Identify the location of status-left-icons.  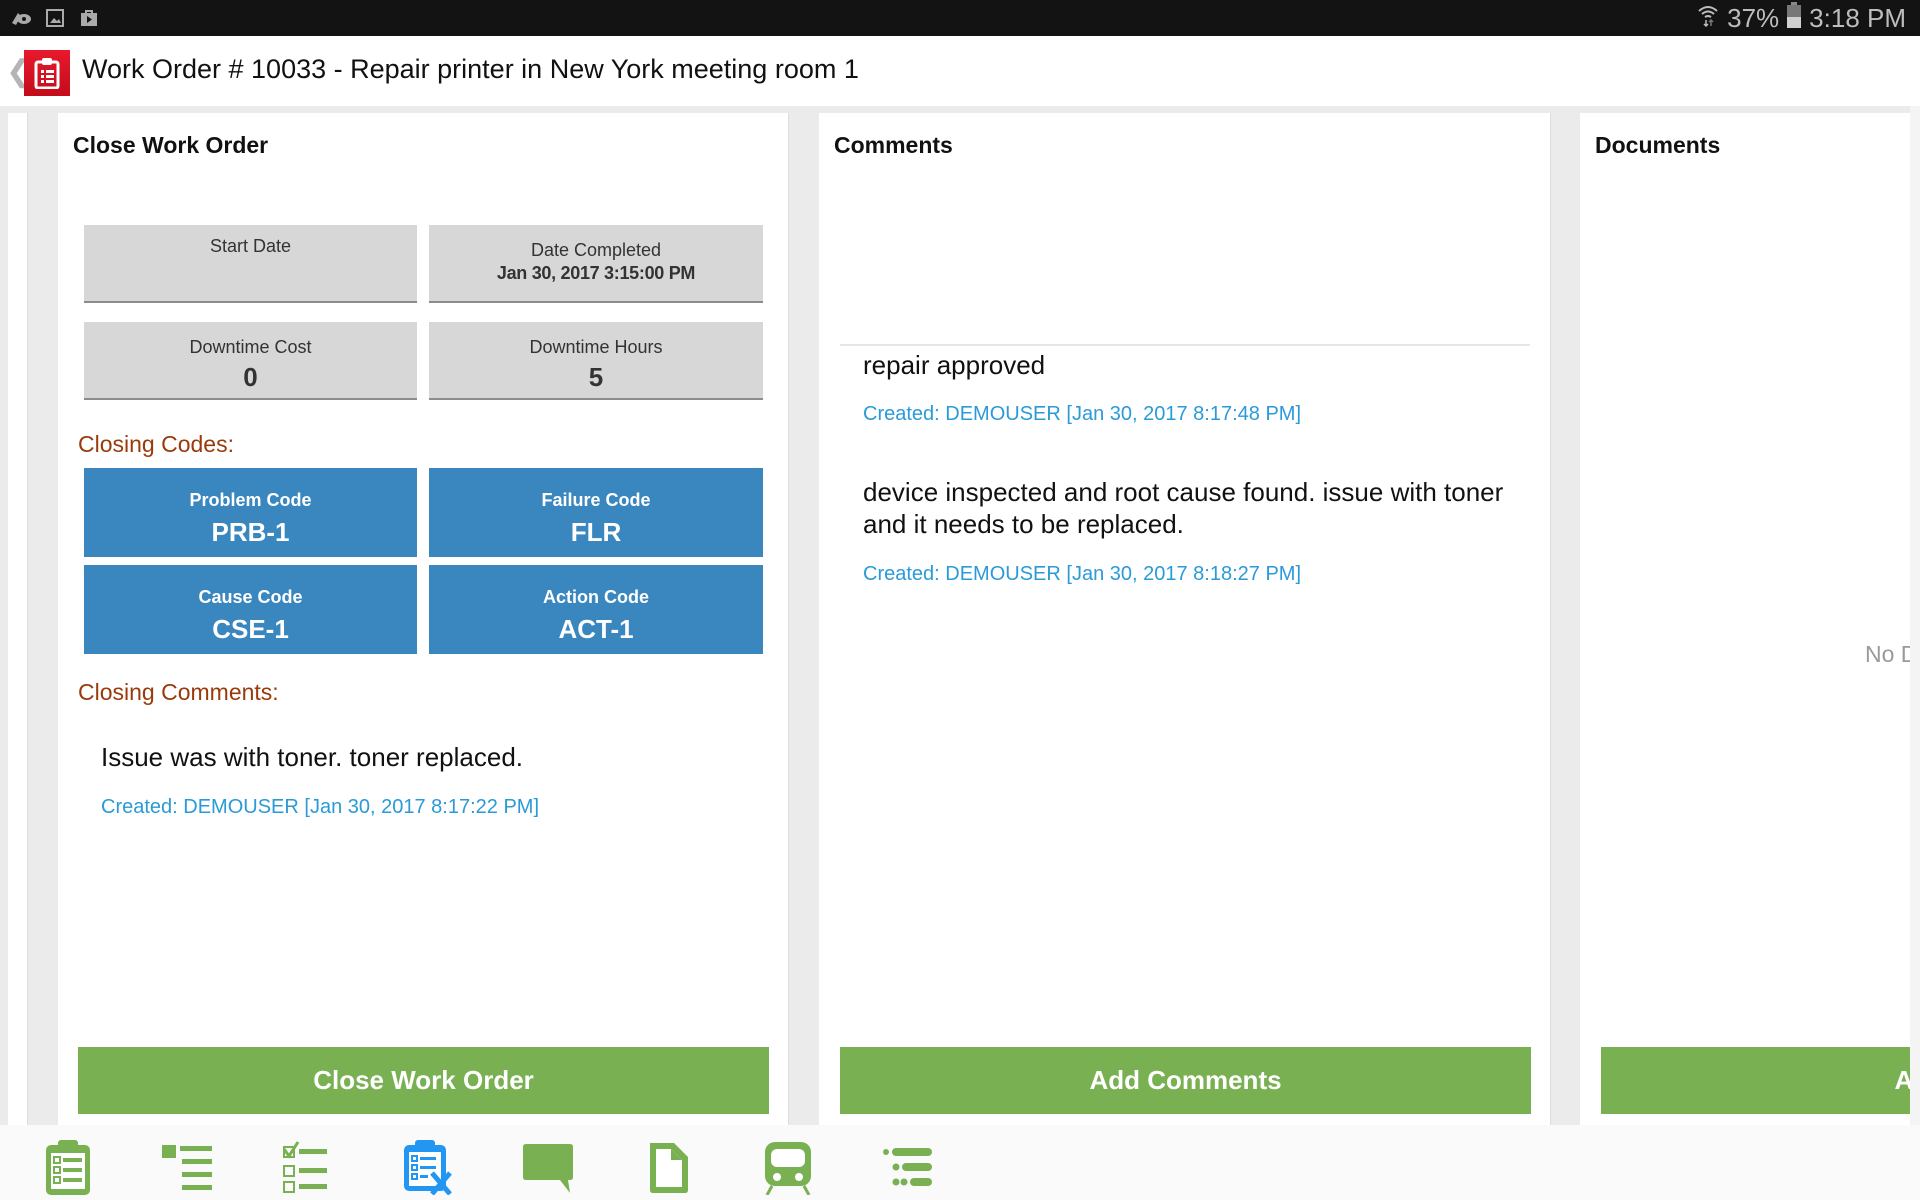
(55, 18).